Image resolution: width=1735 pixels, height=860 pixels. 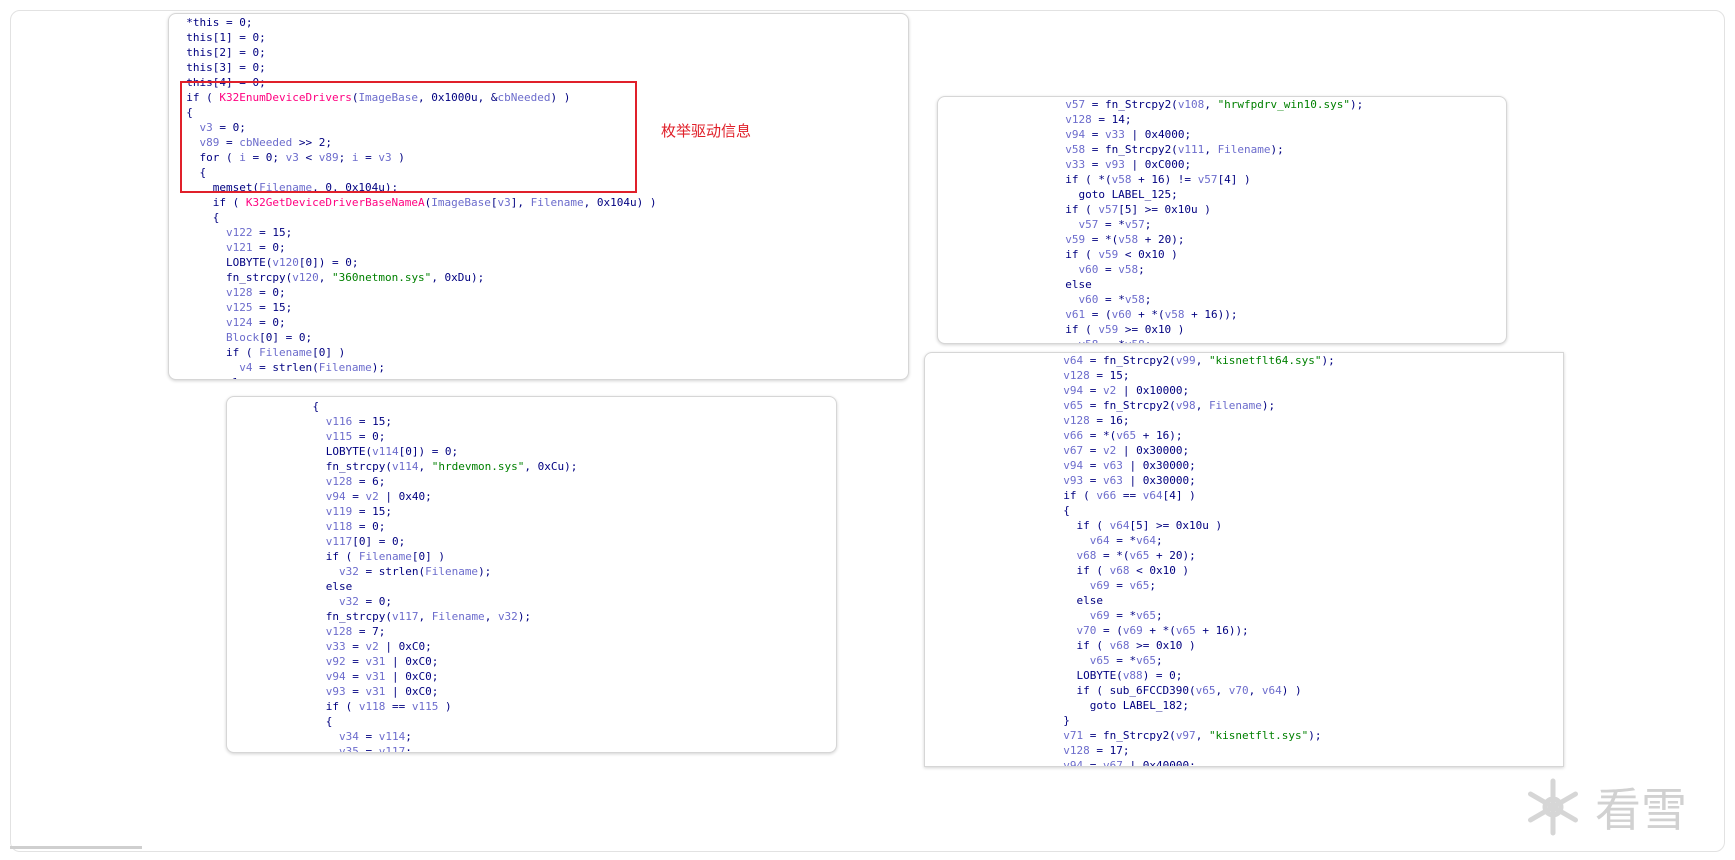 I want to click on code-line: v61 = (v60 + *(v58 + 16));, so click(x=1151, y=314).